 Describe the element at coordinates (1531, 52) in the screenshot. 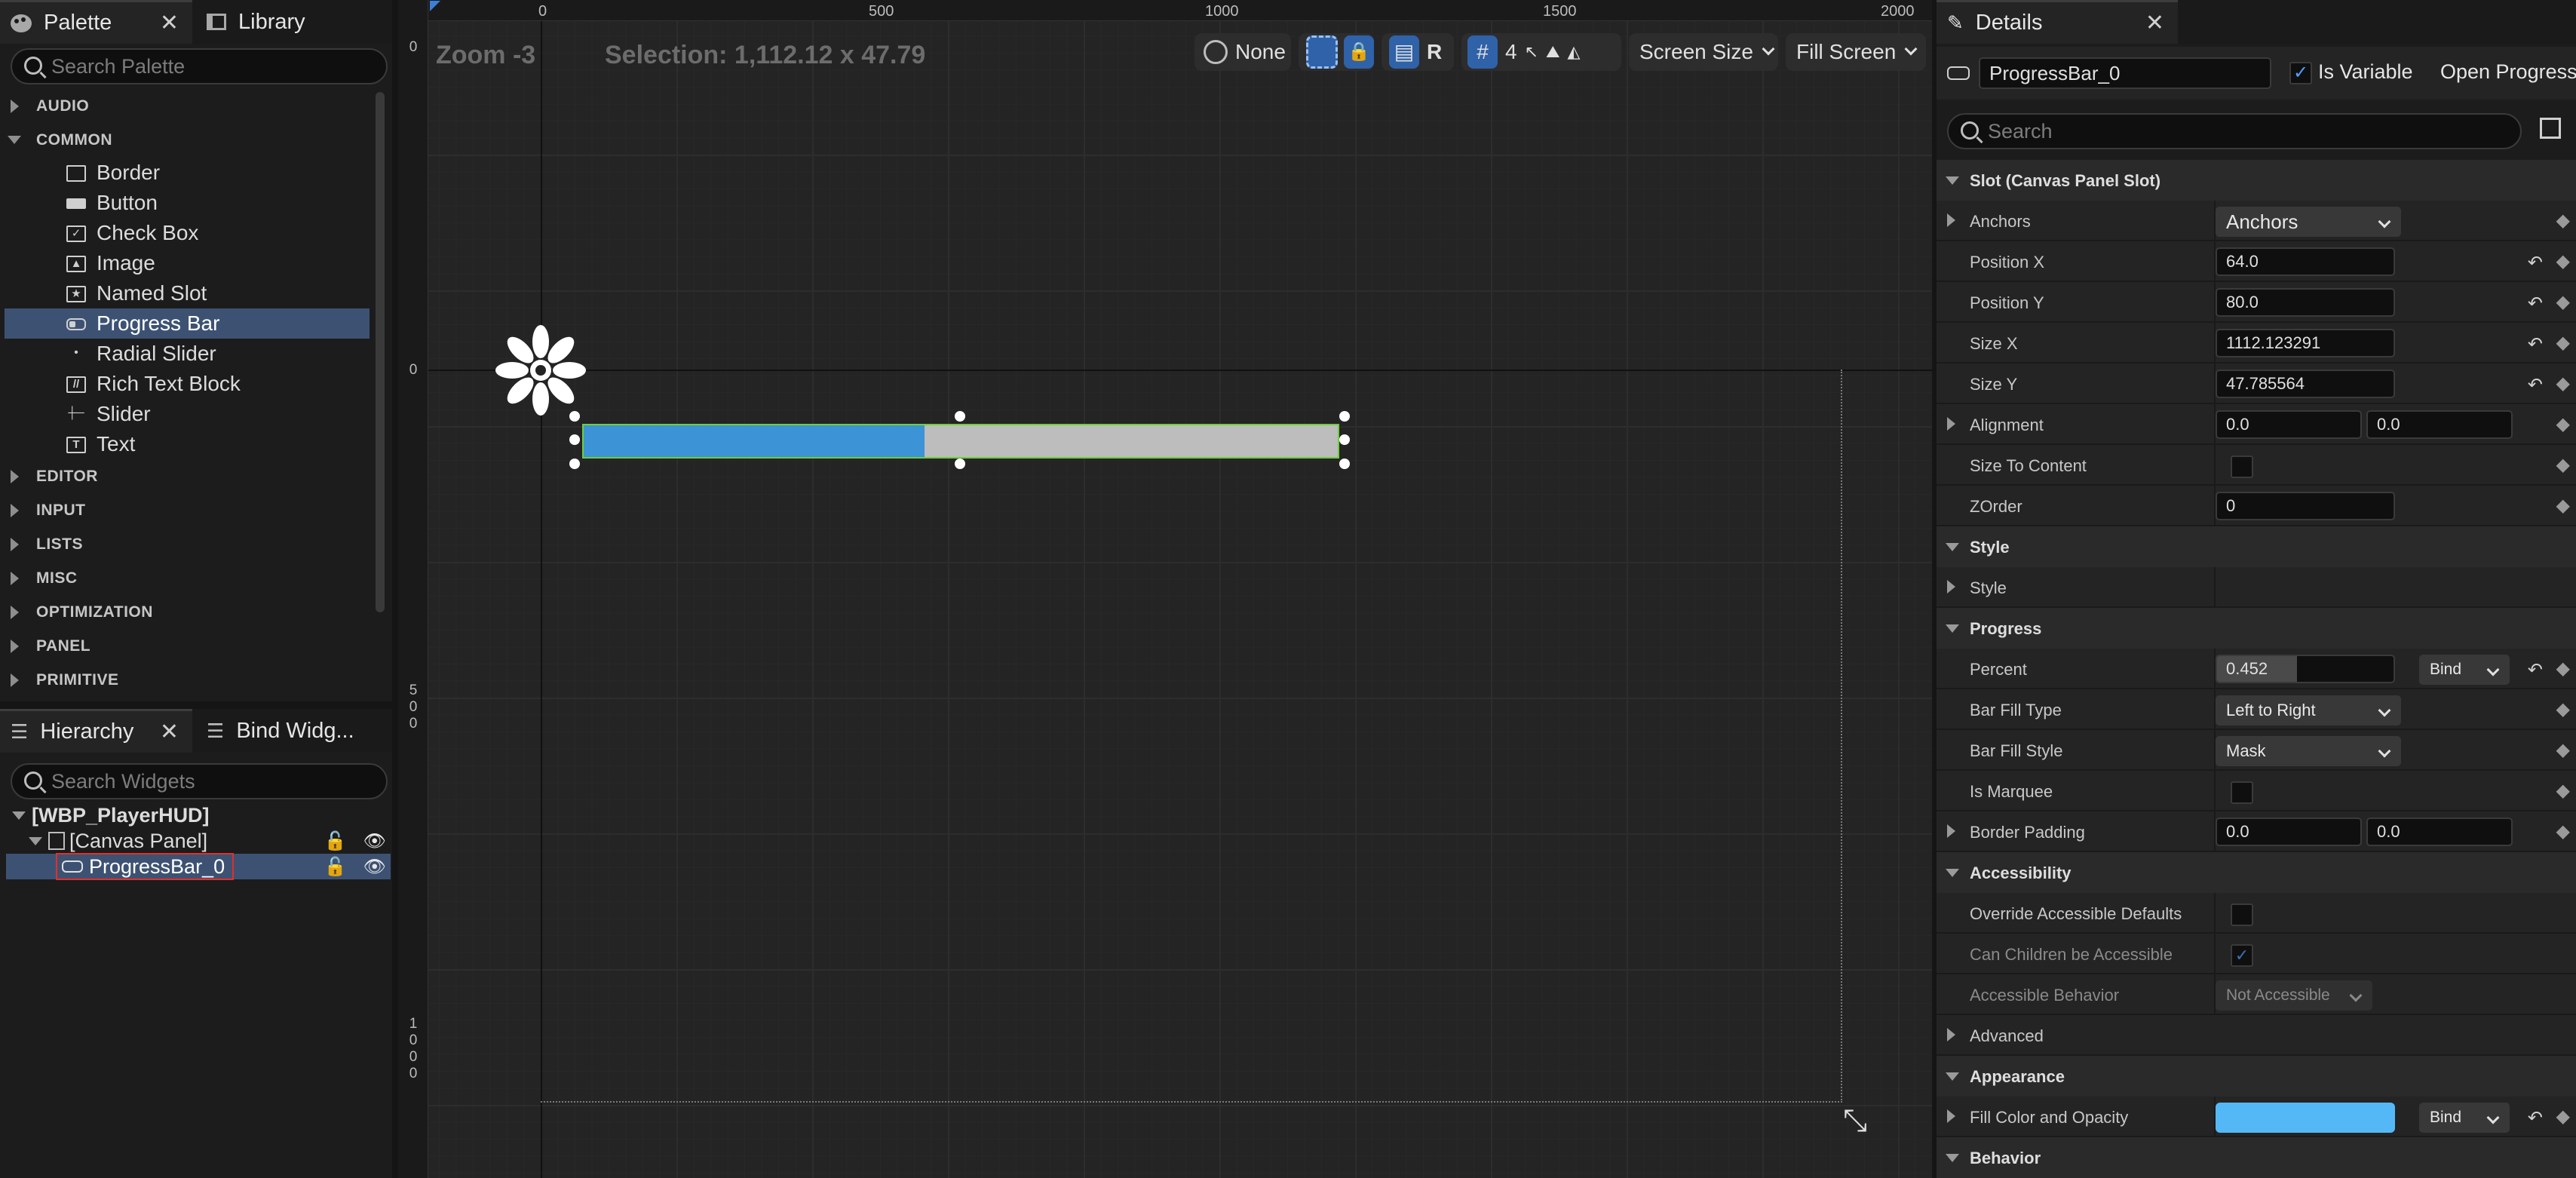

I see `cursor-icon: ↖` at that location.